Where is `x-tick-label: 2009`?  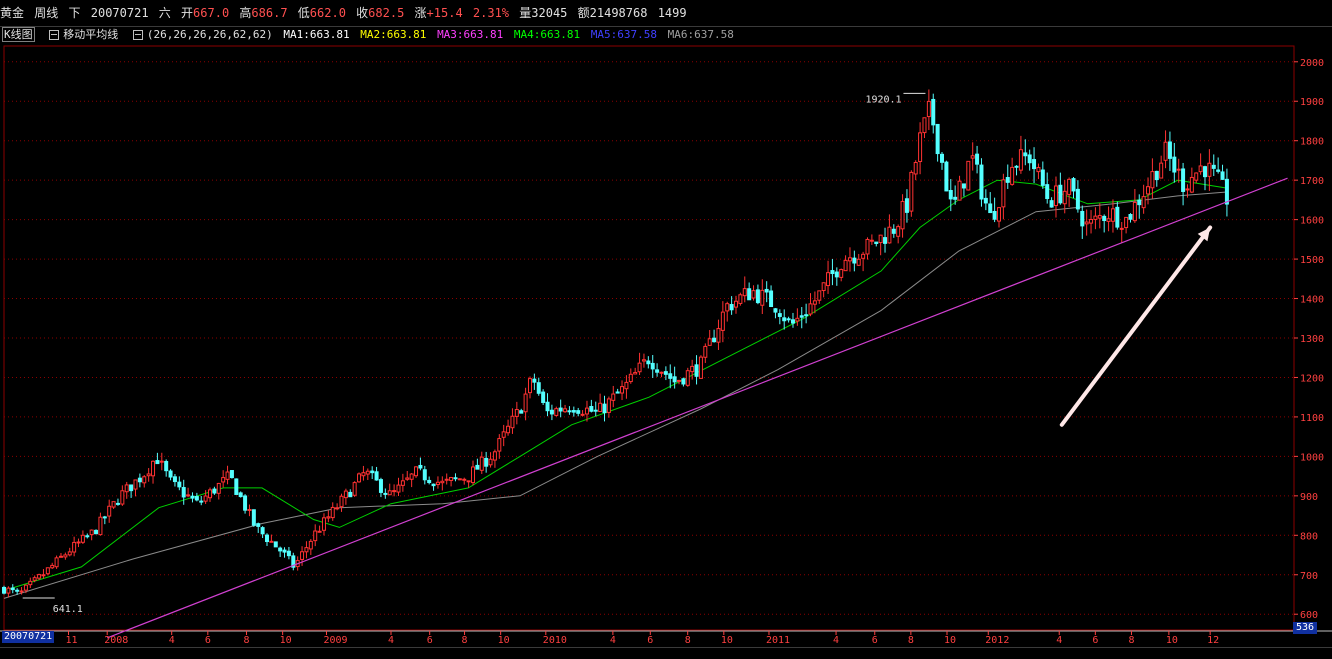 x-tick-label: 2009 is located at coordinates (336, 640).